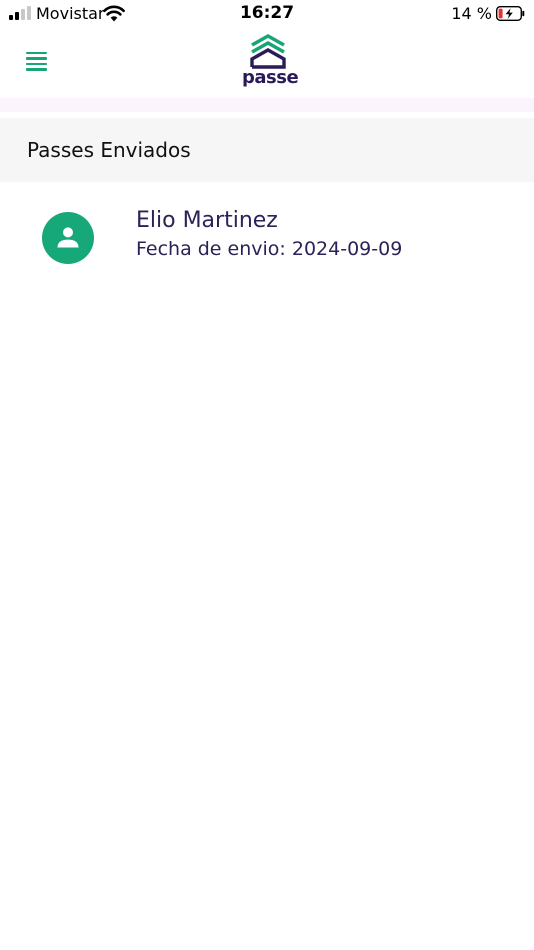  I want to click on house-logo-icon, so click(268, 51).